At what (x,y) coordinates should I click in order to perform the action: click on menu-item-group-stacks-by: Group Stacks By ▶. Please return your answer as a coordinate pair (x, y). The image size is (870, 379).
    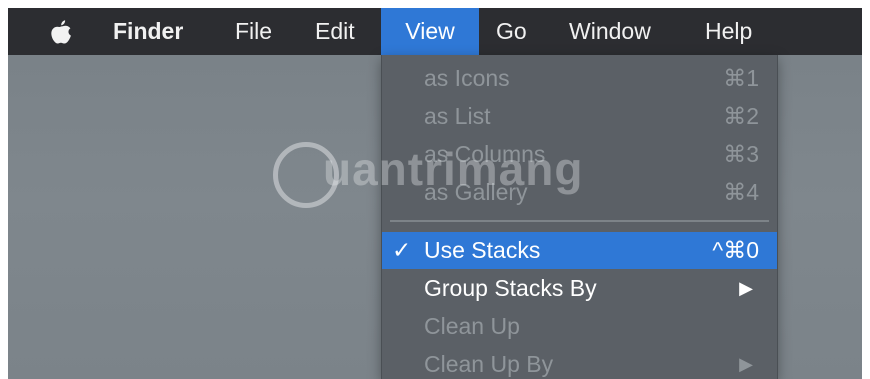
    Looking at the image, I should click on (579, 288).